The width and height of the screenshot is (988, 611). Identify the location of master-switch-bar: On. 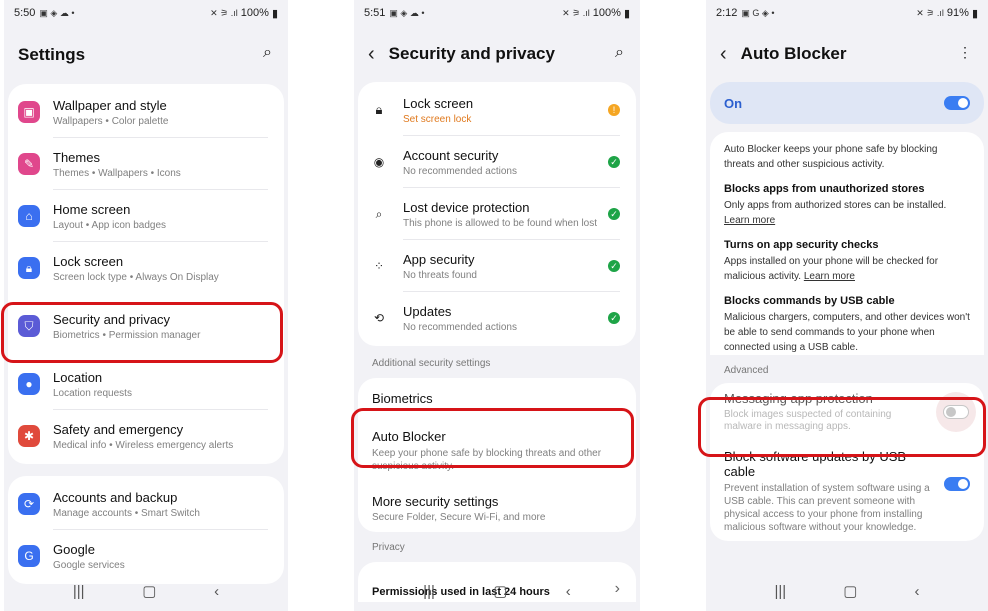
(847, 103).